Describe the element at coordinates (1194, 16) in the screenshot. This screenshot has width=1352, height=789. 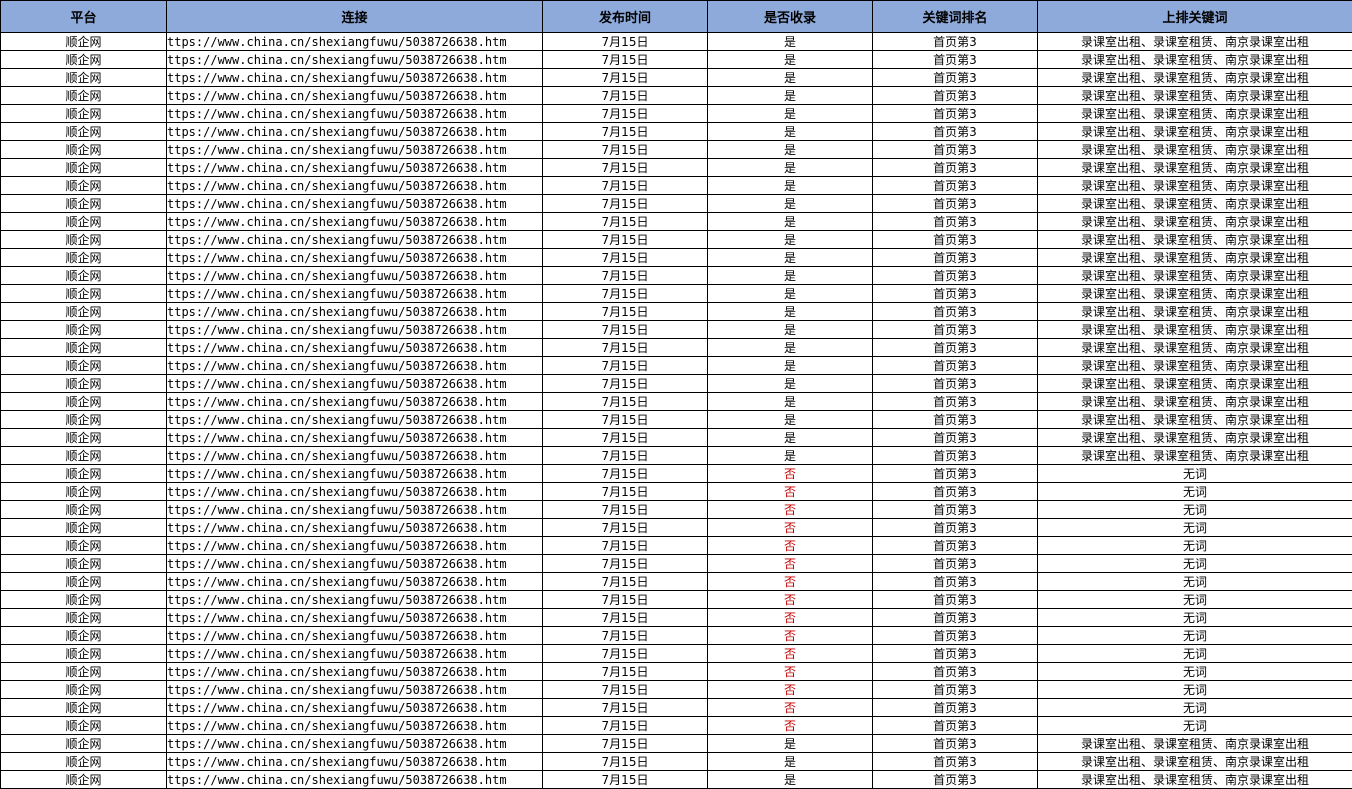
I see `header-ranked-keywords: 上排关键词` at that location.